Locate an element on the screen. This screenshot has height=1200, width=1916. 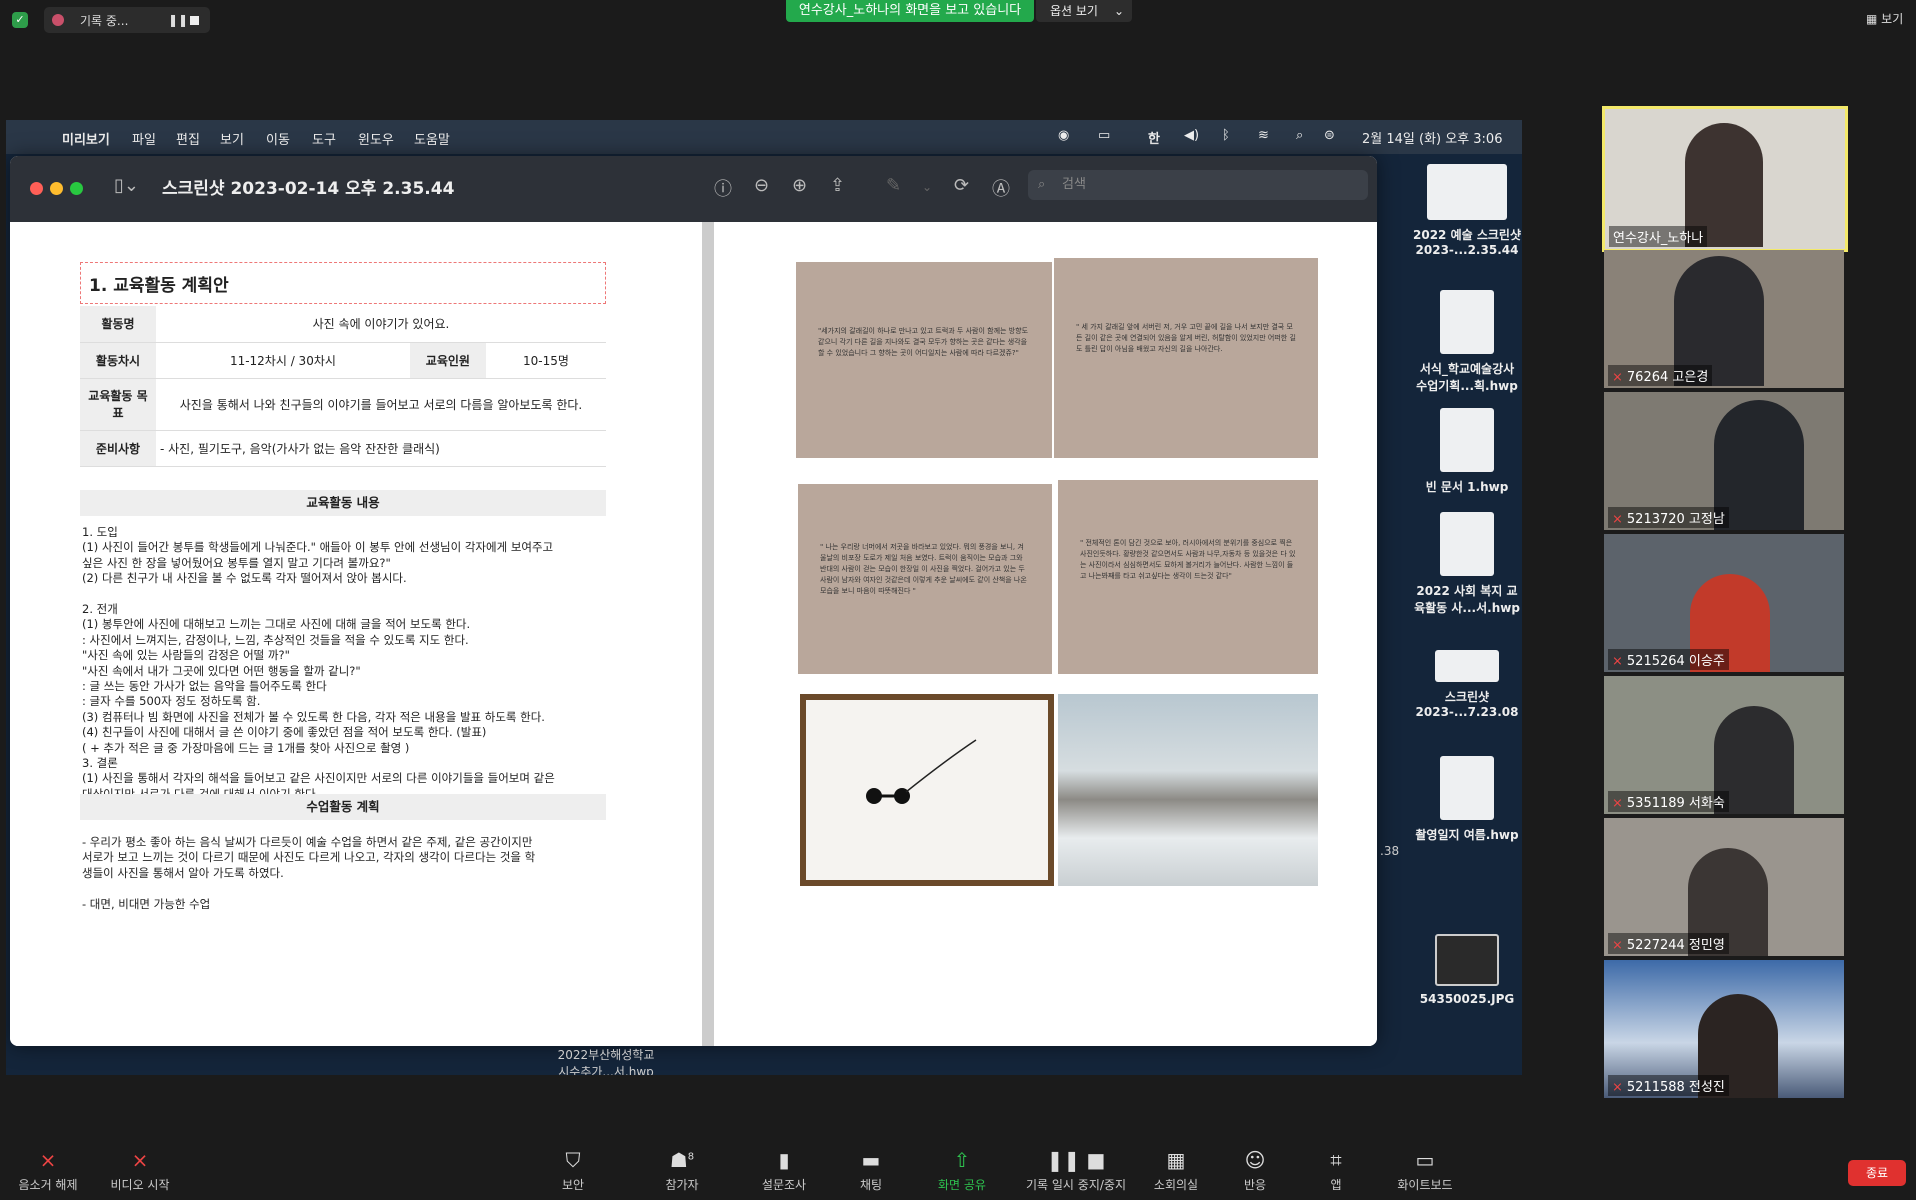
polls-button: ▮ 설문조사 is located at coordinates (784, 1170).